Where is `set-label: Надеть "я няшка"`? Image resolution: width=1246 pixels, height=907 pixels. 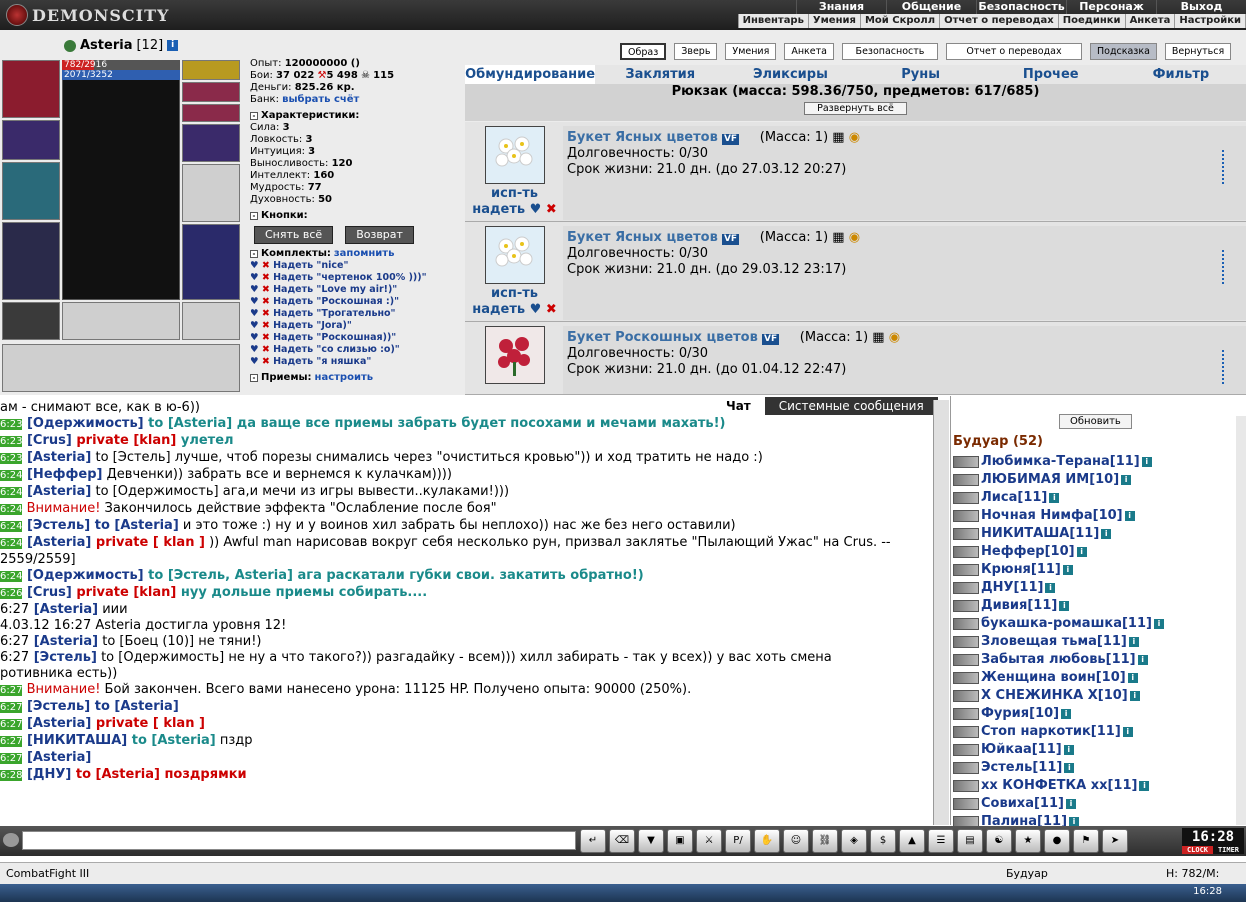
set-label: Надеть "я няшка" is located at coordinates (322, 361).